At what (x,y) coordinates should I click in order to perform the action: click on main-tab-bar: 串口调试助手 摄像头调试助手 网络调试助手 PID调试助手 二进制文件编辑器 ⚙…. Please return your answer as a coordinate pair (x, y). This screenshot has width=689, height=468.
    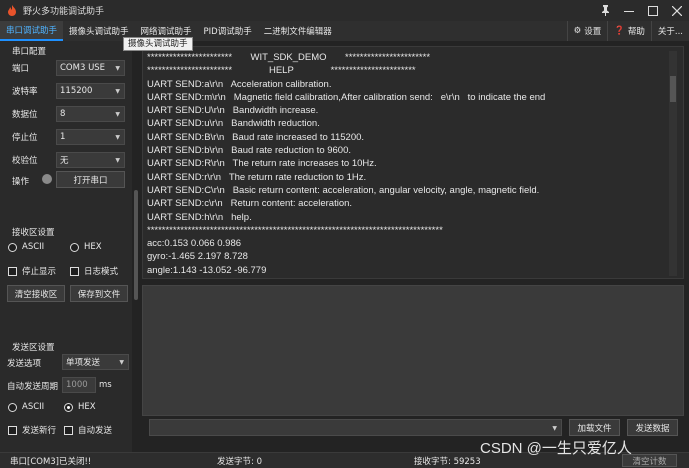
    Looking at the image, I should click on (344, 31).